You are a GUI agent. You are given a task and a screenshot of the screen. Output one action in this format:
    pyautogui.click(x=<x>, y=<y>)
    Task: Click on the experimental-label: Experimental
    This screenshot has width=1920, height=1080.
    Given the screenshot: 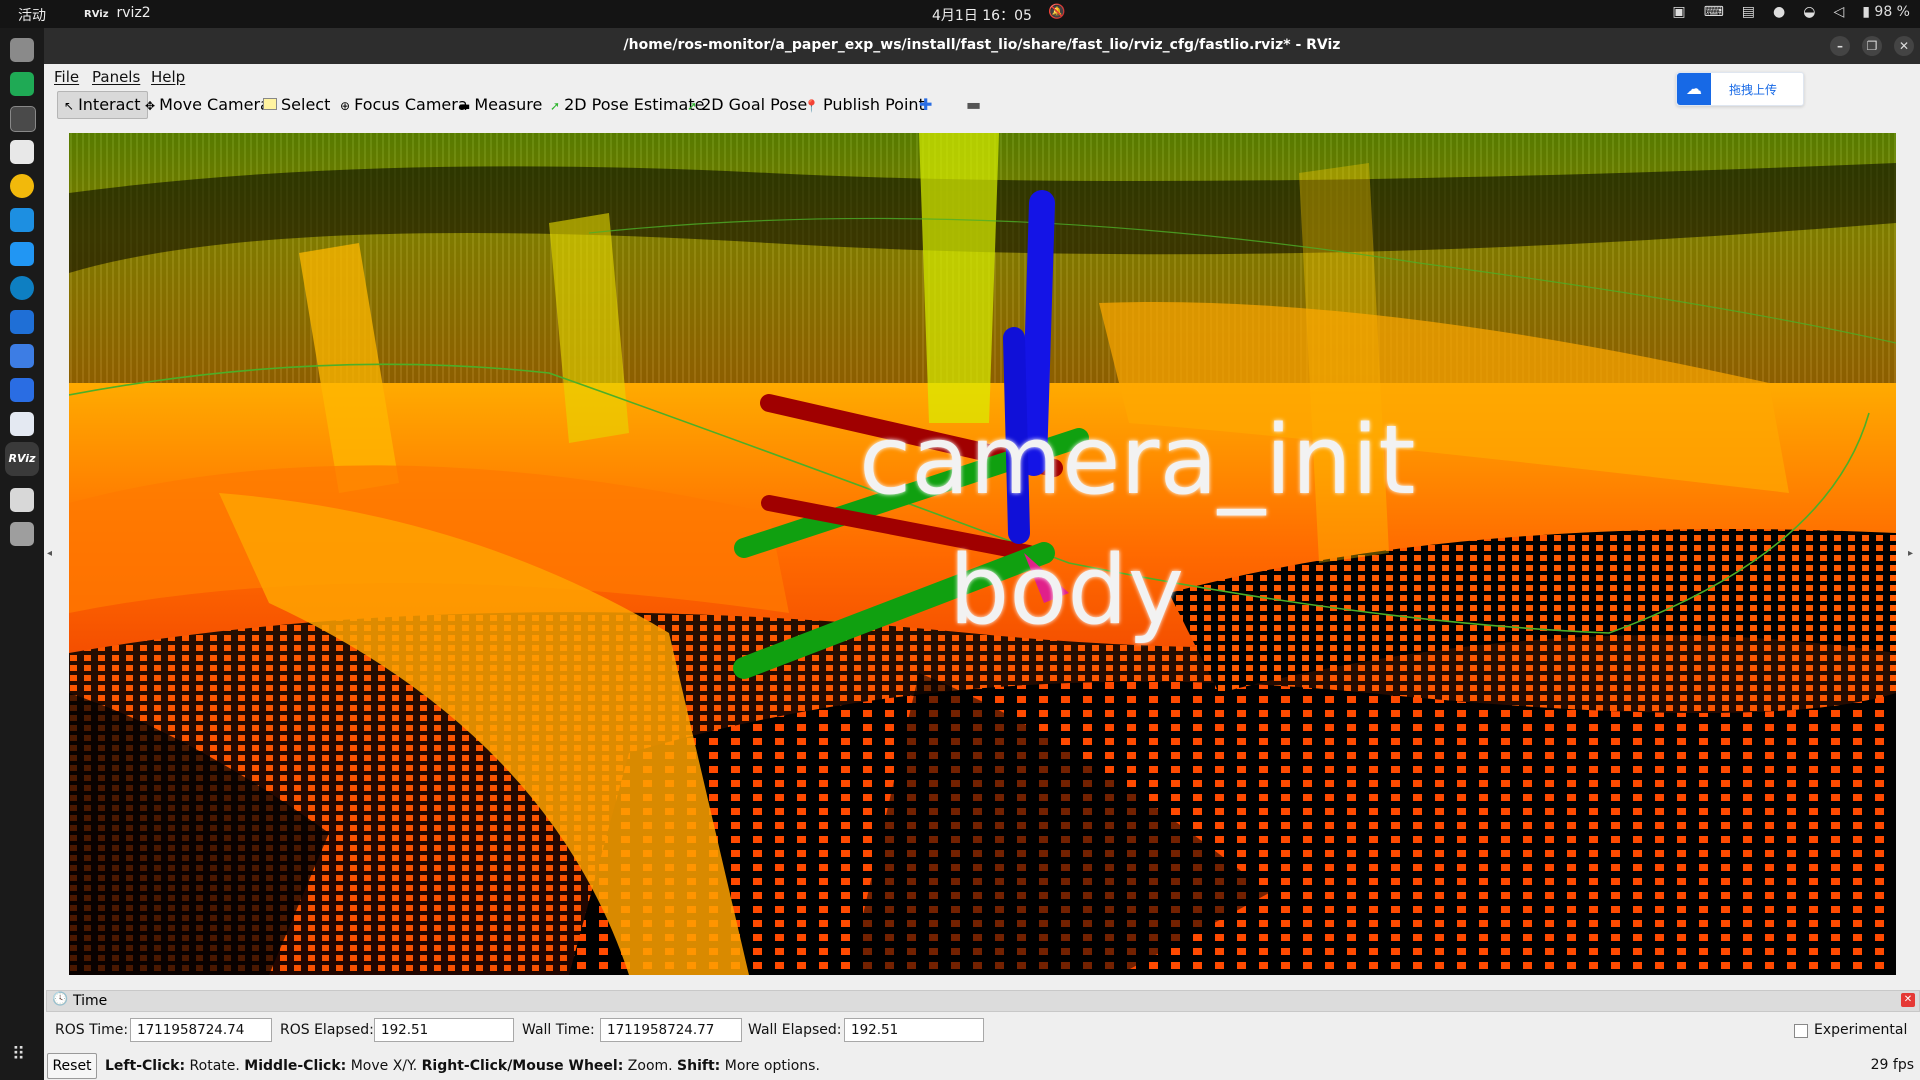 What is the action you would take?
    pyautogui.click(x=1861, y=1030)
    